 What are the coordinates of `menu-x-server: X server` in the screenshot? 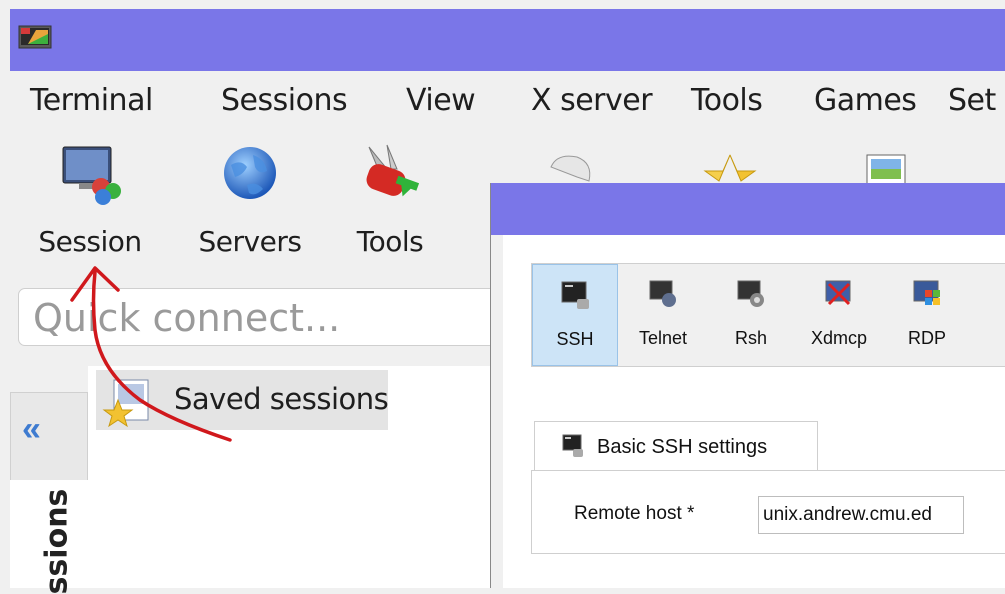 It's located at (592, 100).